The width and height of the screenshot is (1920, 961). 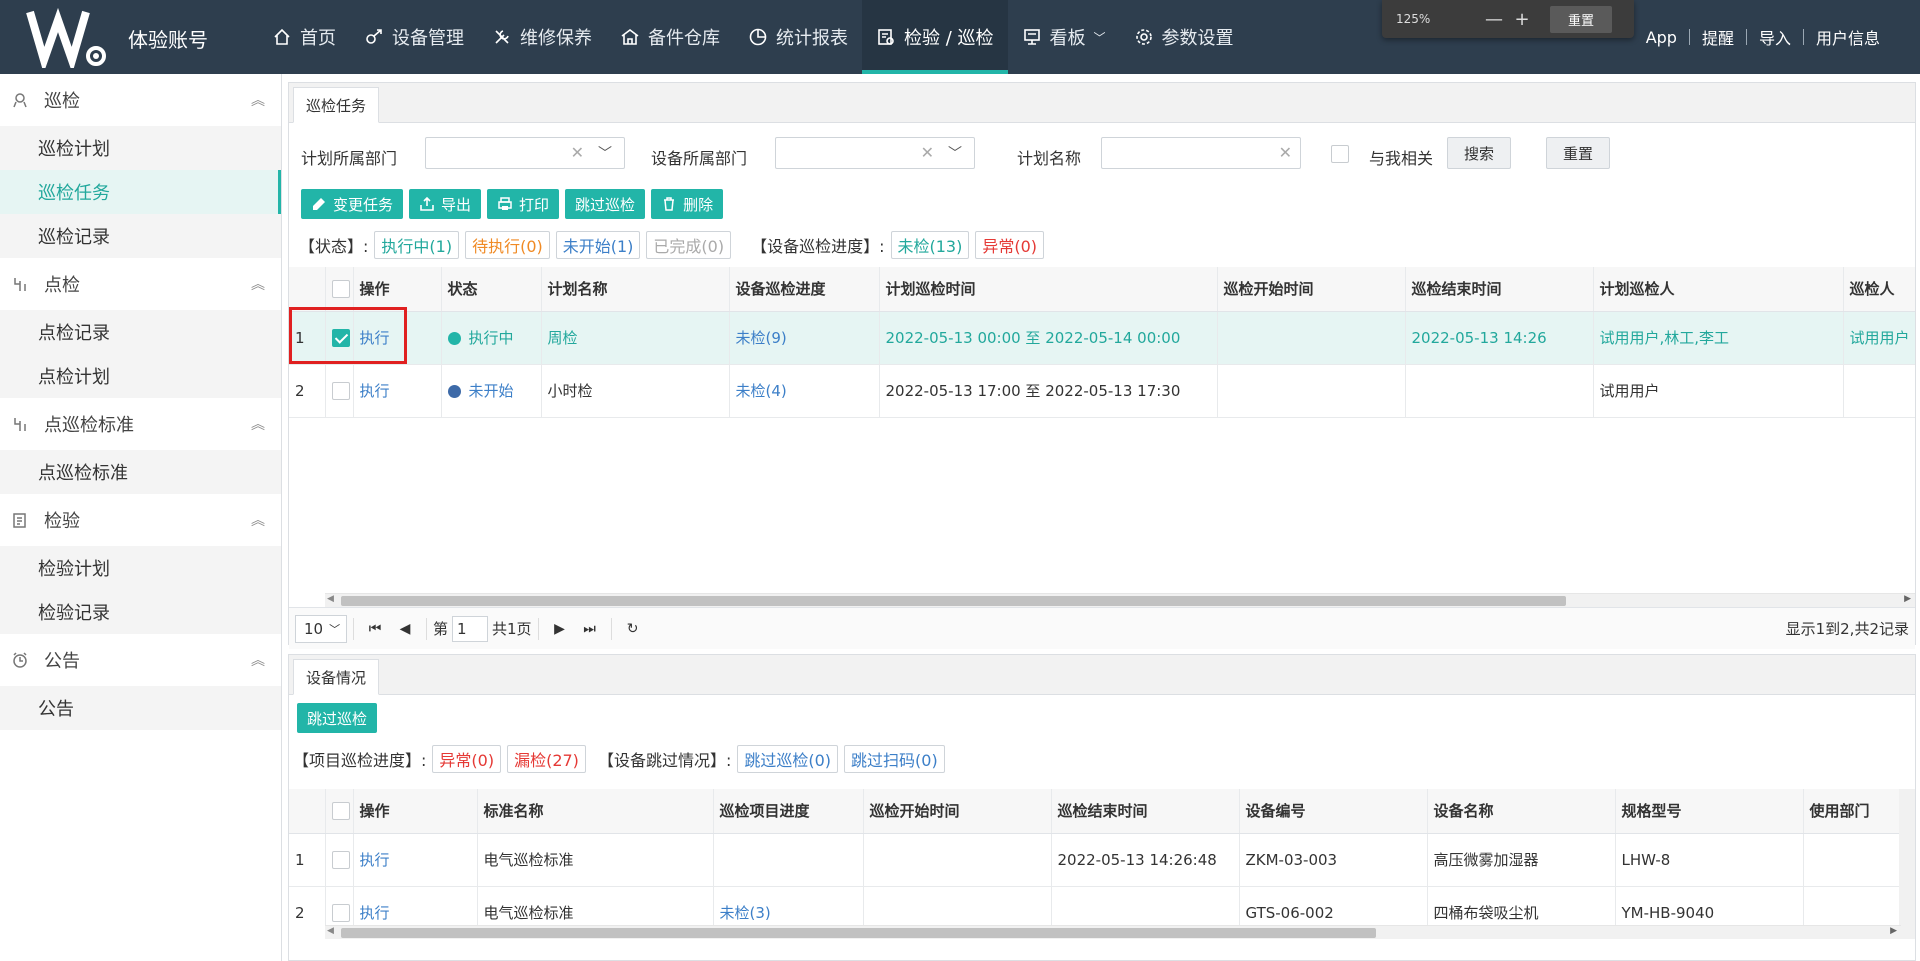 I want to click on column-header: 标准名称, so click(x=595, y=811).